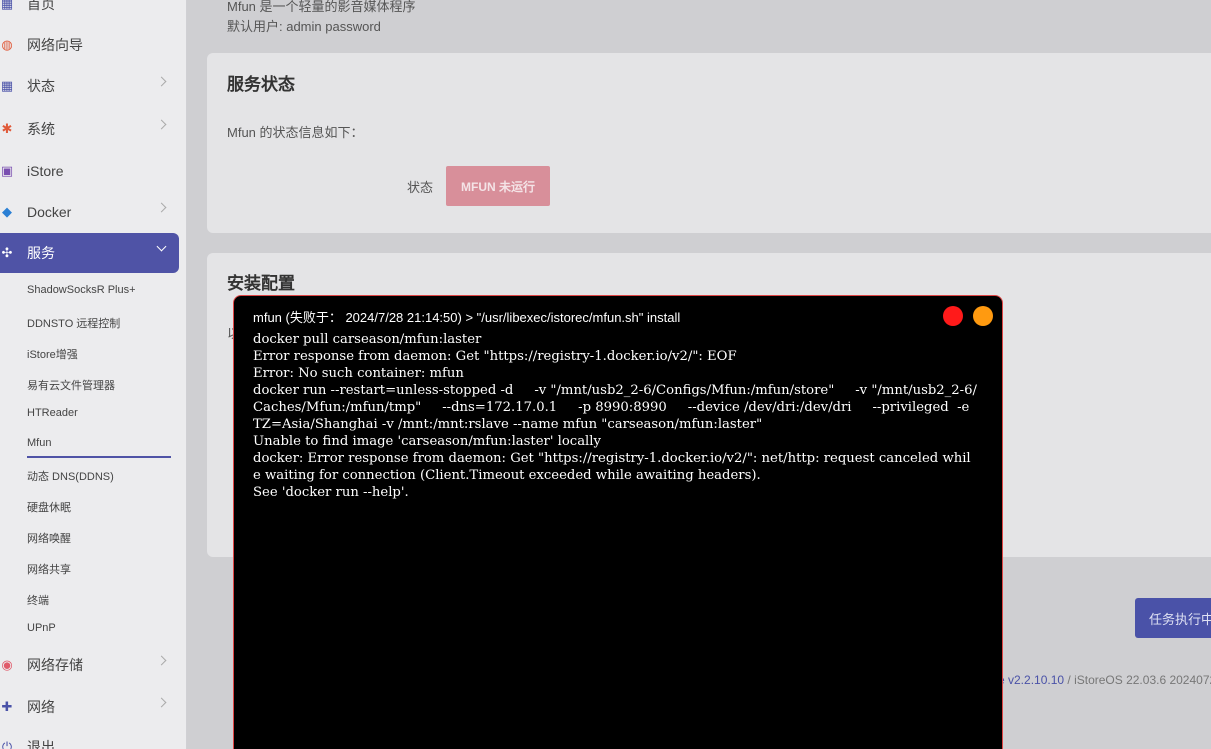 The height and width of the screenshot is (749, 1211). I want to click on sidebar-subitem-mfun: Mfun, so click(99, 447).